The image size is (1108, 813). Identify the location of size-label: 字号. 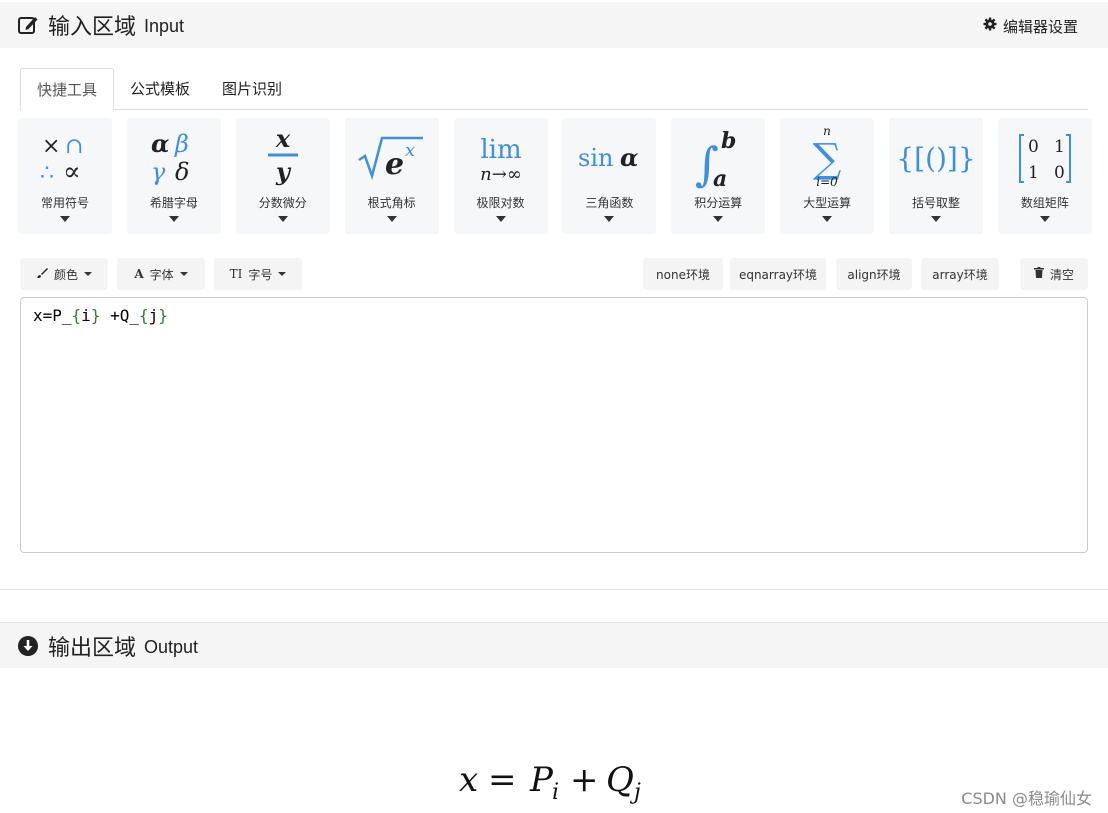
(260, 274).